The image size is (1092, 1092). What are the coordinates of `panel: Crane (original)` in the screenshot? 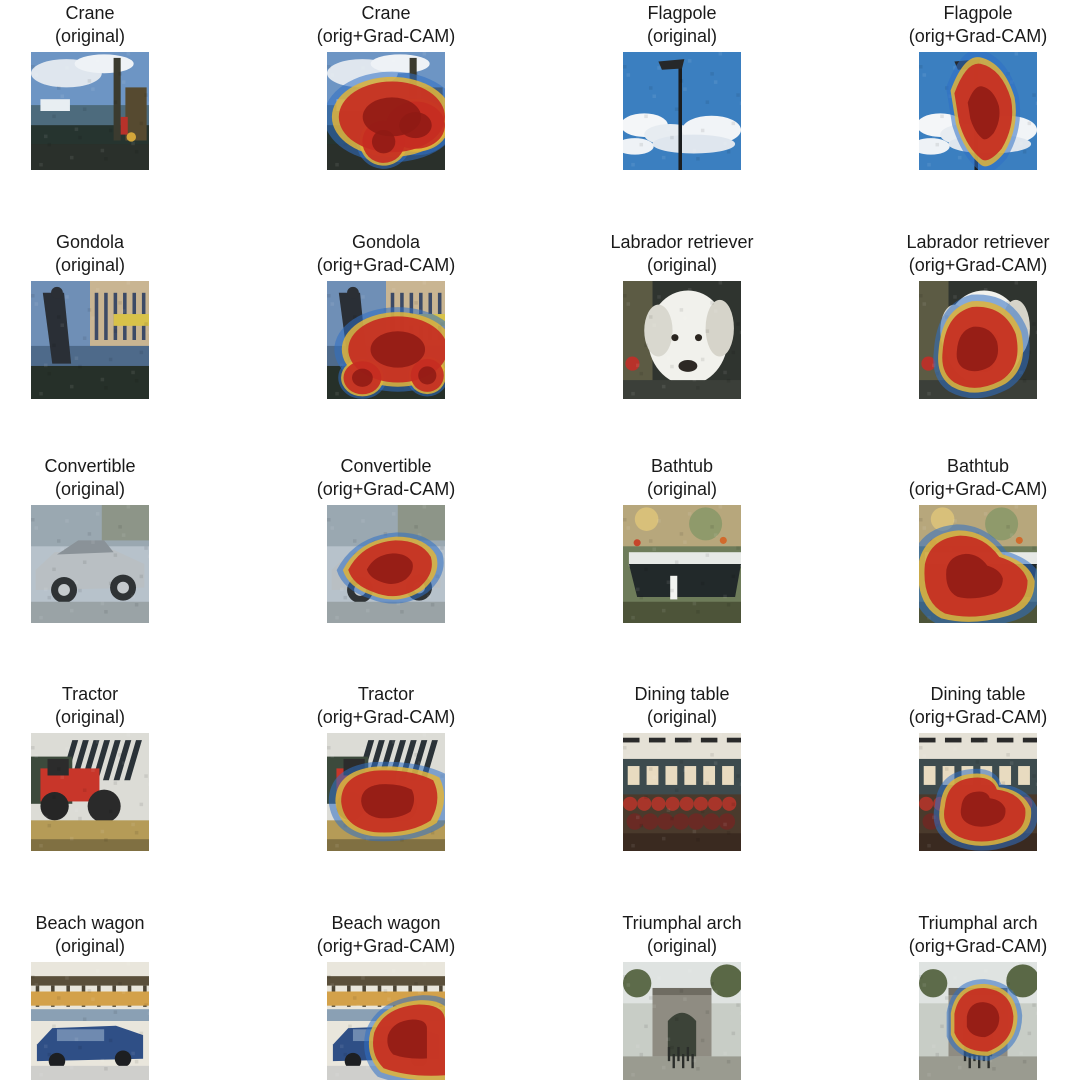 It's located at (105, 90).